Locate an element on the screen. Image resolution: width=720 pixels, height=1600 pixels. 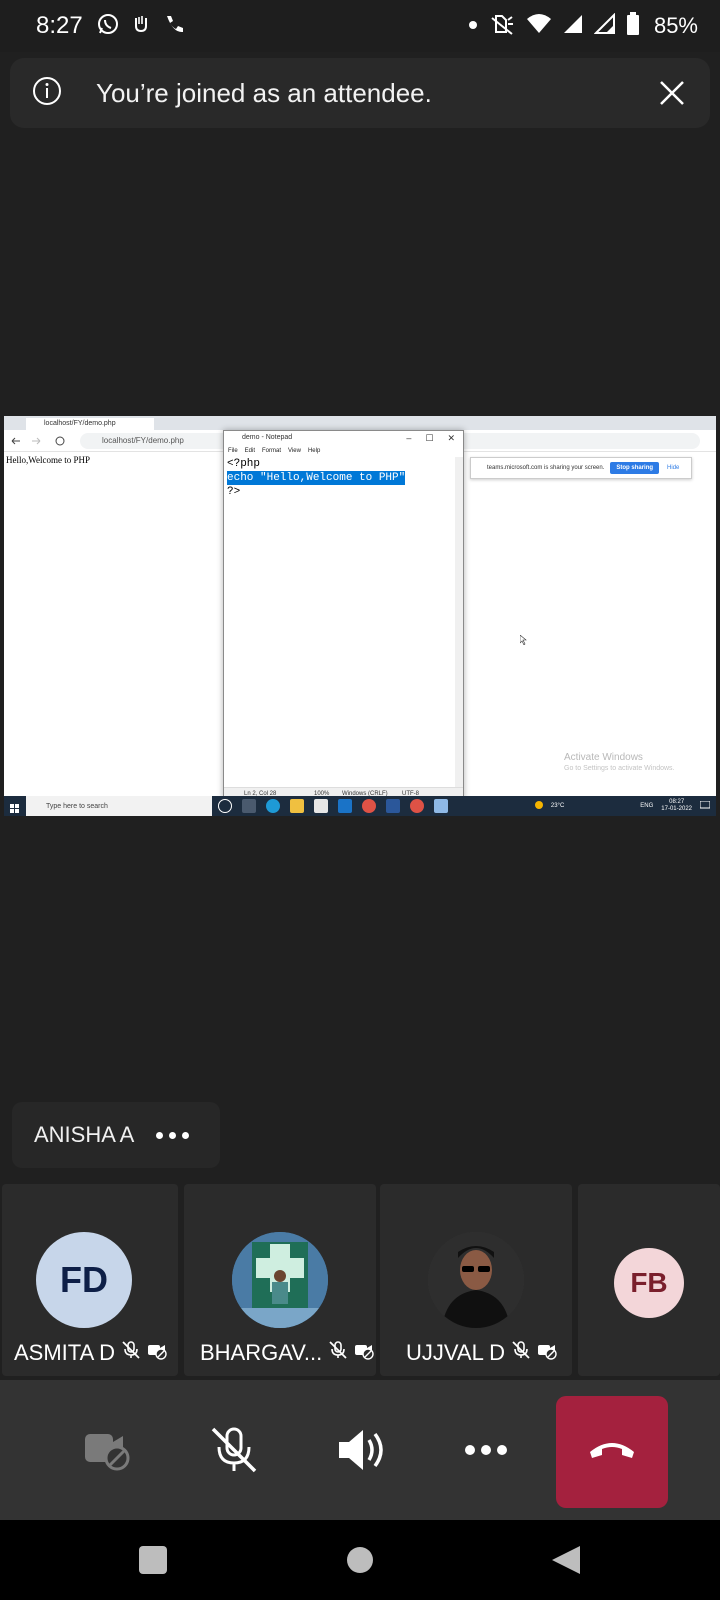
attendee-banner: You’re joined as an attendee. is located at coordinates (360, 93).